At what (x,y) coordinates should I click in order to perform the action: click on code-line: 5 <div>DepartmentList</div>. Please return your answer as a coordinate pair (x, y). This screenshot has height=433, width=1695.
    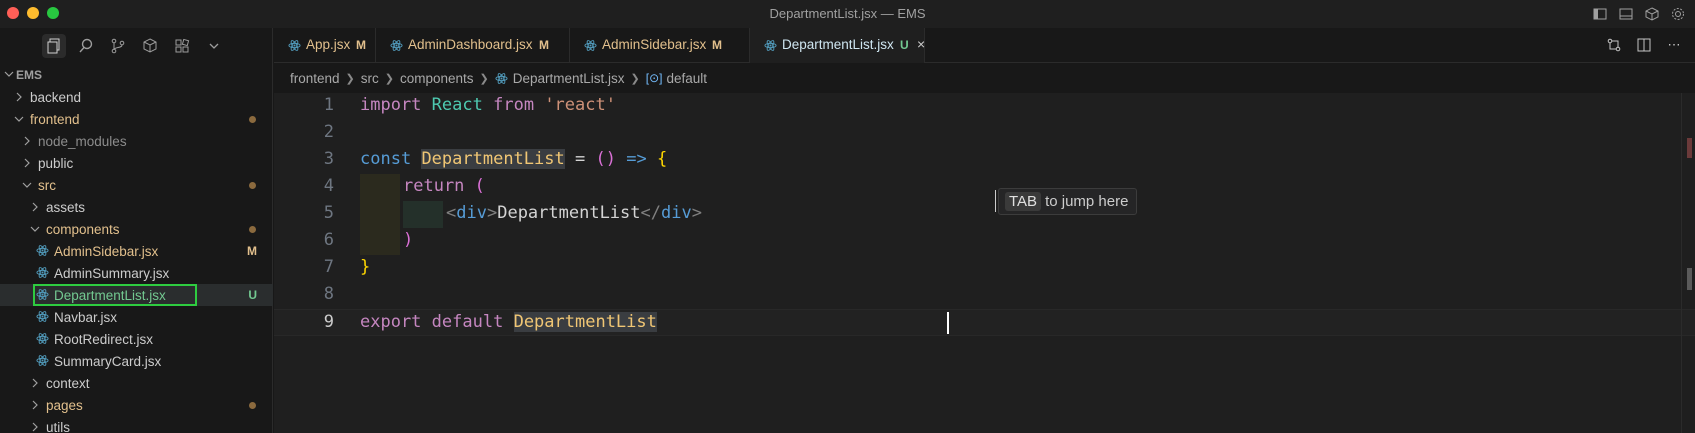
    Looking at the image, I should click on (984, 214).